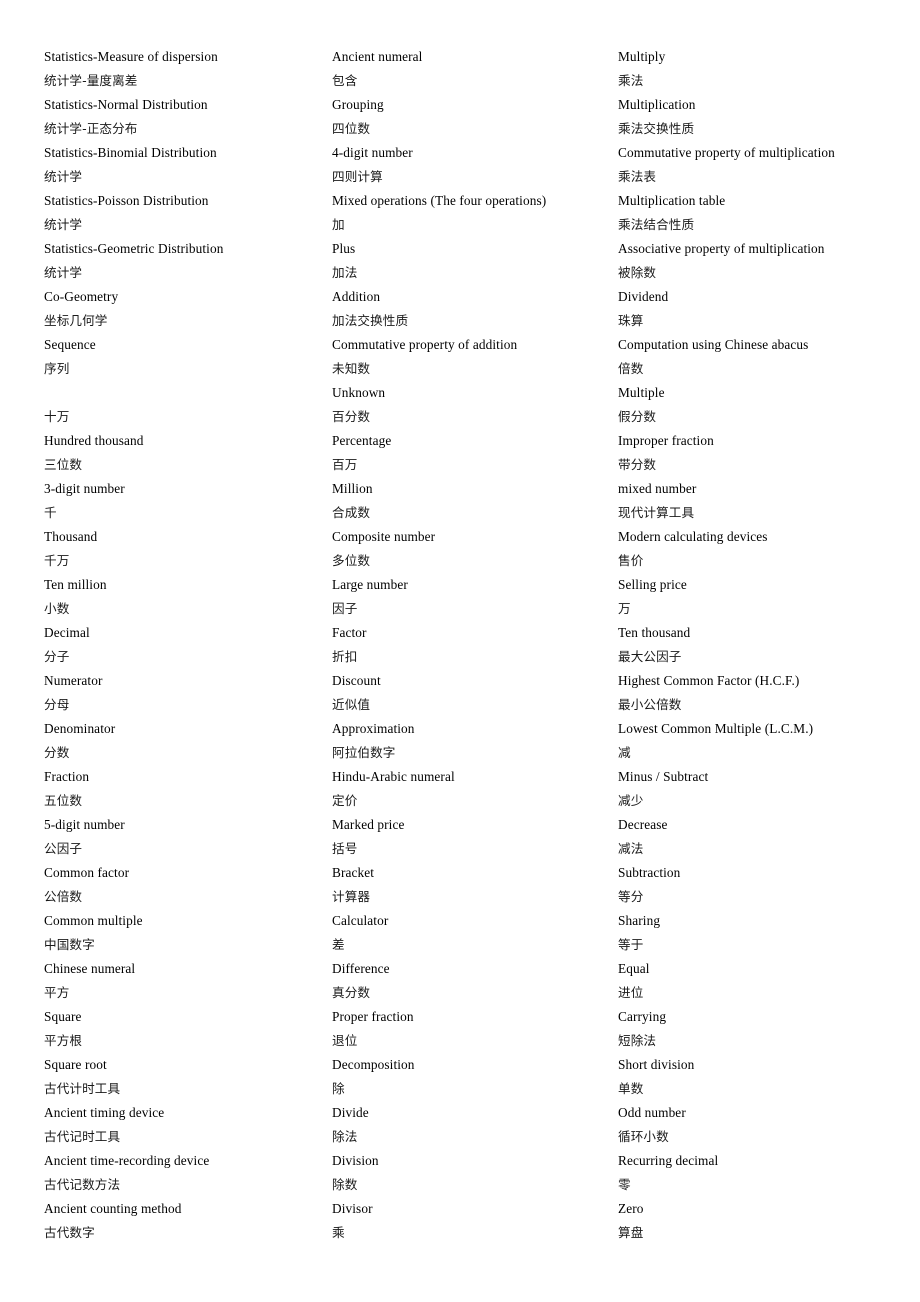  What do you see at coordinates (370, 584) in the screenshot?
I see `term-english: Large number` at bounding box center [370, 584].